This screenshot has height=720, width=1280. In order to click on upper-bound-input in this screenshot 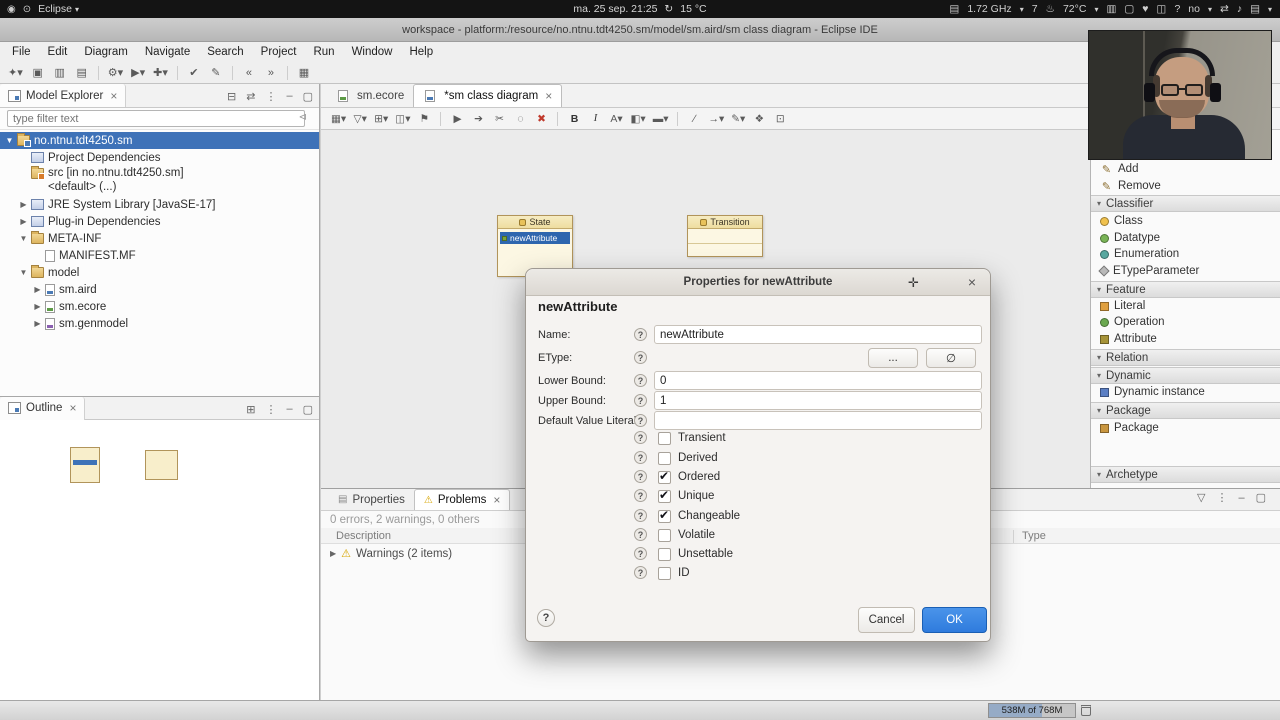, I will do `click(818, 400)`.